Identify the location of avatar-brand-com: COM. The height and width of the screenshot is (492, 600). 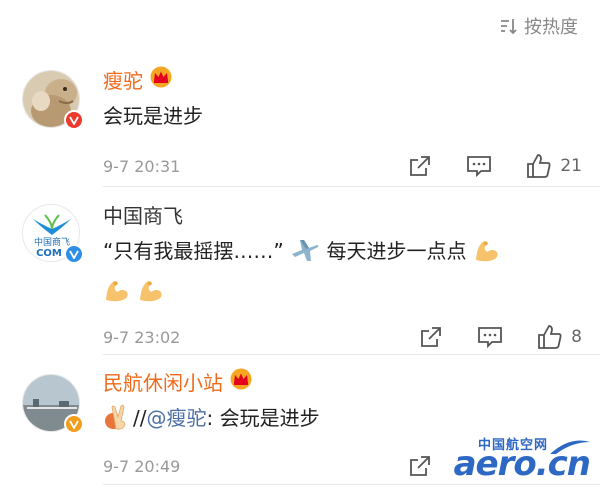
(49, 253).